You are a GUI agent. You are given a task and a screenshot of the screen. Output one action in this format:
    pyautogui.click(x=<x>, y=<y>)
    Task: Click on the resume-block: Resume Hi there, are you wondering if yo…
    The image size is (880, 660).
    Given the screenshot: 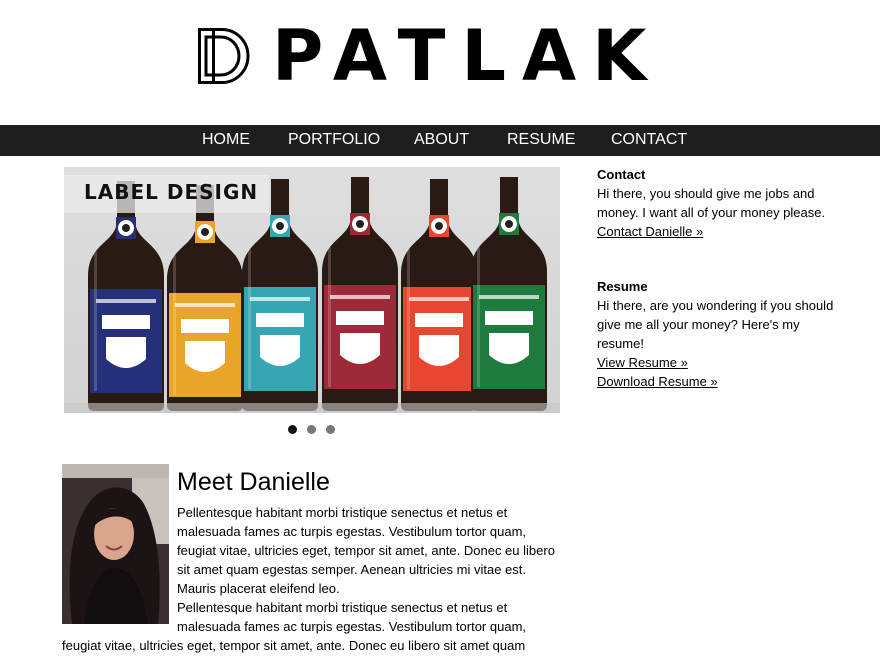 What is the action you would take?
    pyautogui.click(x=717, y=334)
    